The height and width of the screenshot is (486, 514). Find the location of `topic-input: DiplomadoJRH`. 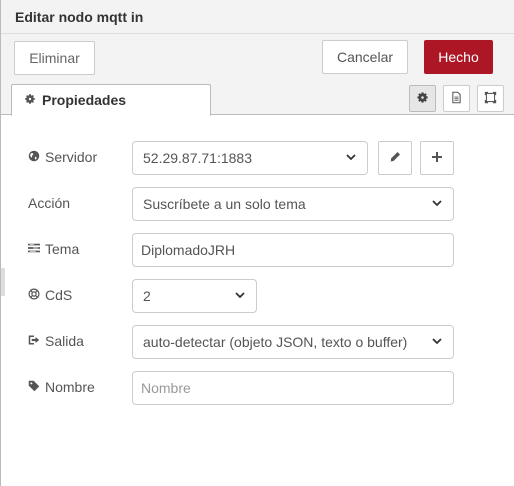

topic-input: DiplomadoJRH is located at coordinates (293, 250).